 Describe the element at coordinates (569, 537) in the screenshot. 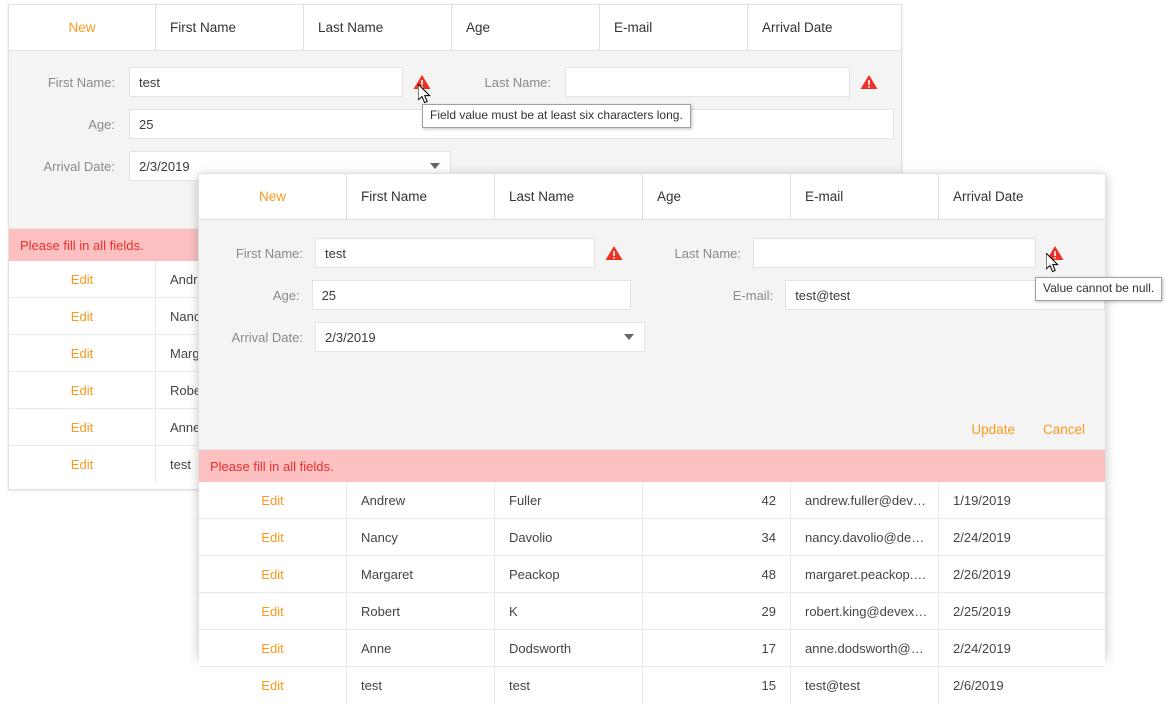

I see `cell-last-name: Davolio` at that location.